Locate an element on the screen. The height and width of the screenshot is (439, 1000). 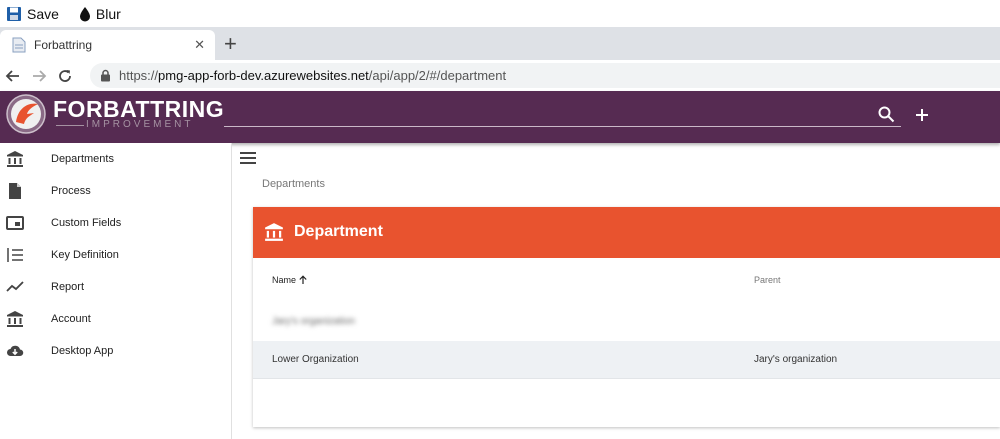
droplet-icon is located at coordinates (84, 13).